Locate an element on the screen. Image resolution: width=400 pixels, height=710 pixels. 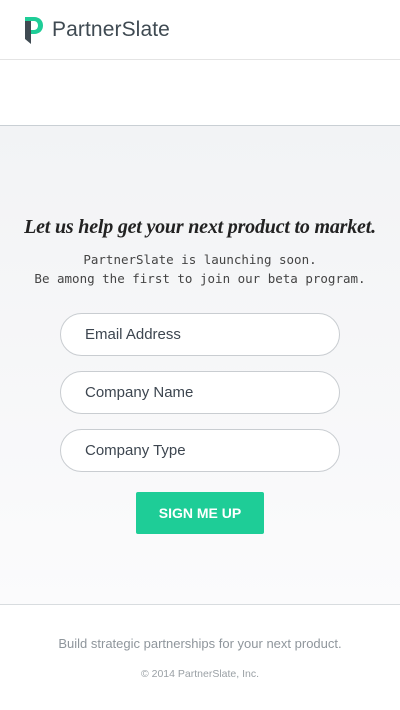
brand-name: PartnerSlate is located at coordinates (111, 30).